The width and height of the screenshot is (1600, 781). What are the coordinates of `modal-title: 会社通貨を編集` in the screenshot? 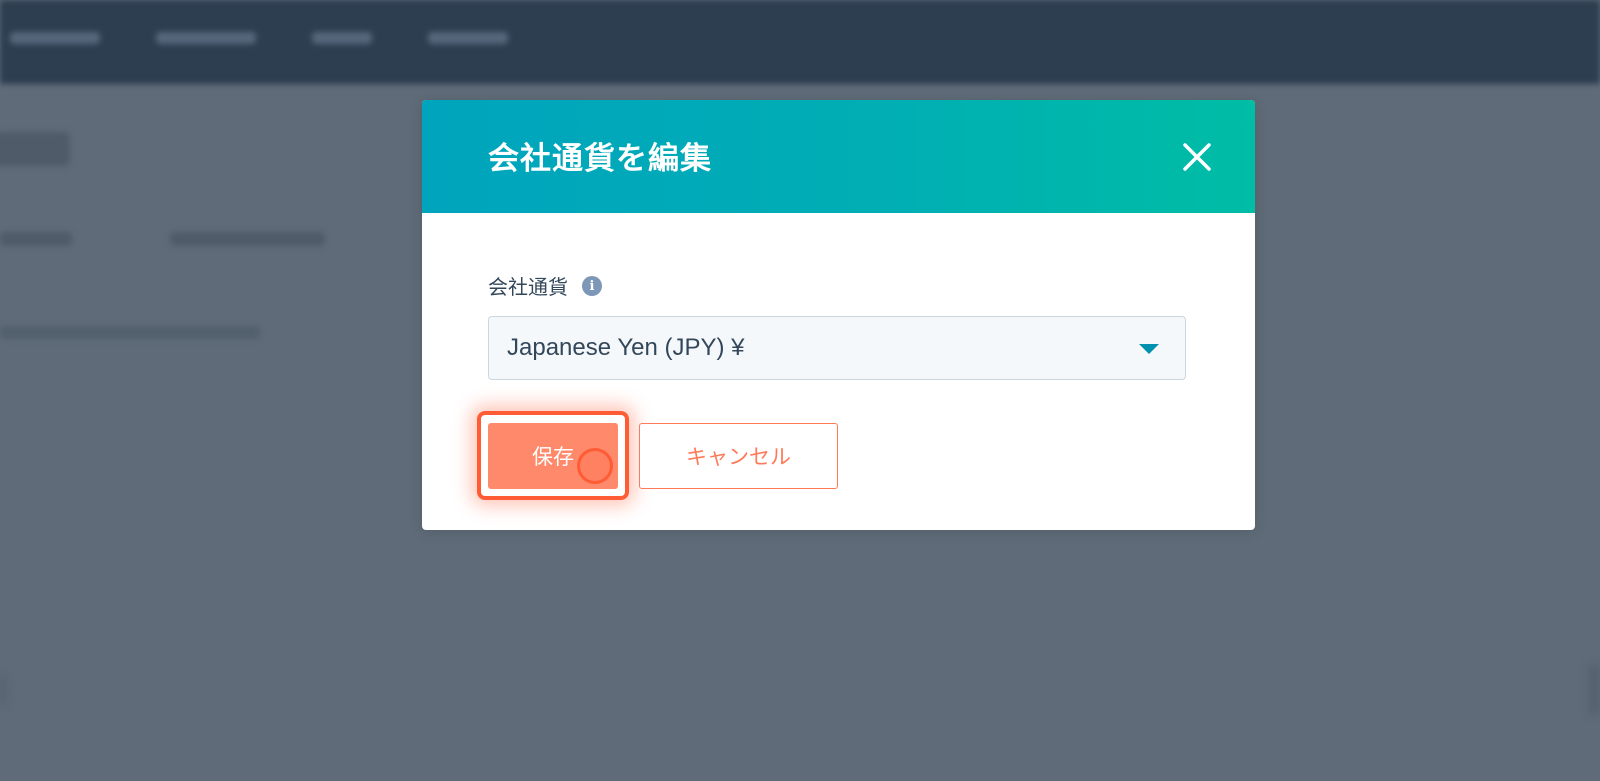 It's located at (600, 159).